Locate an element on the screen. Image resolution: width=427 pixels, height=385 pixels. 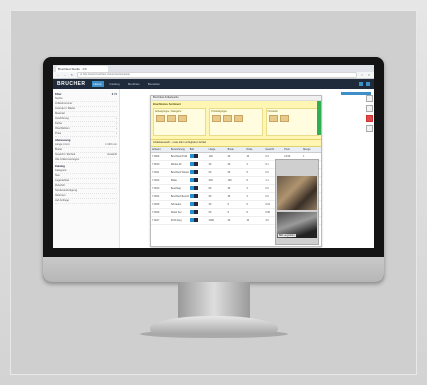
monitor-chin is located at coordinates (213, 269).